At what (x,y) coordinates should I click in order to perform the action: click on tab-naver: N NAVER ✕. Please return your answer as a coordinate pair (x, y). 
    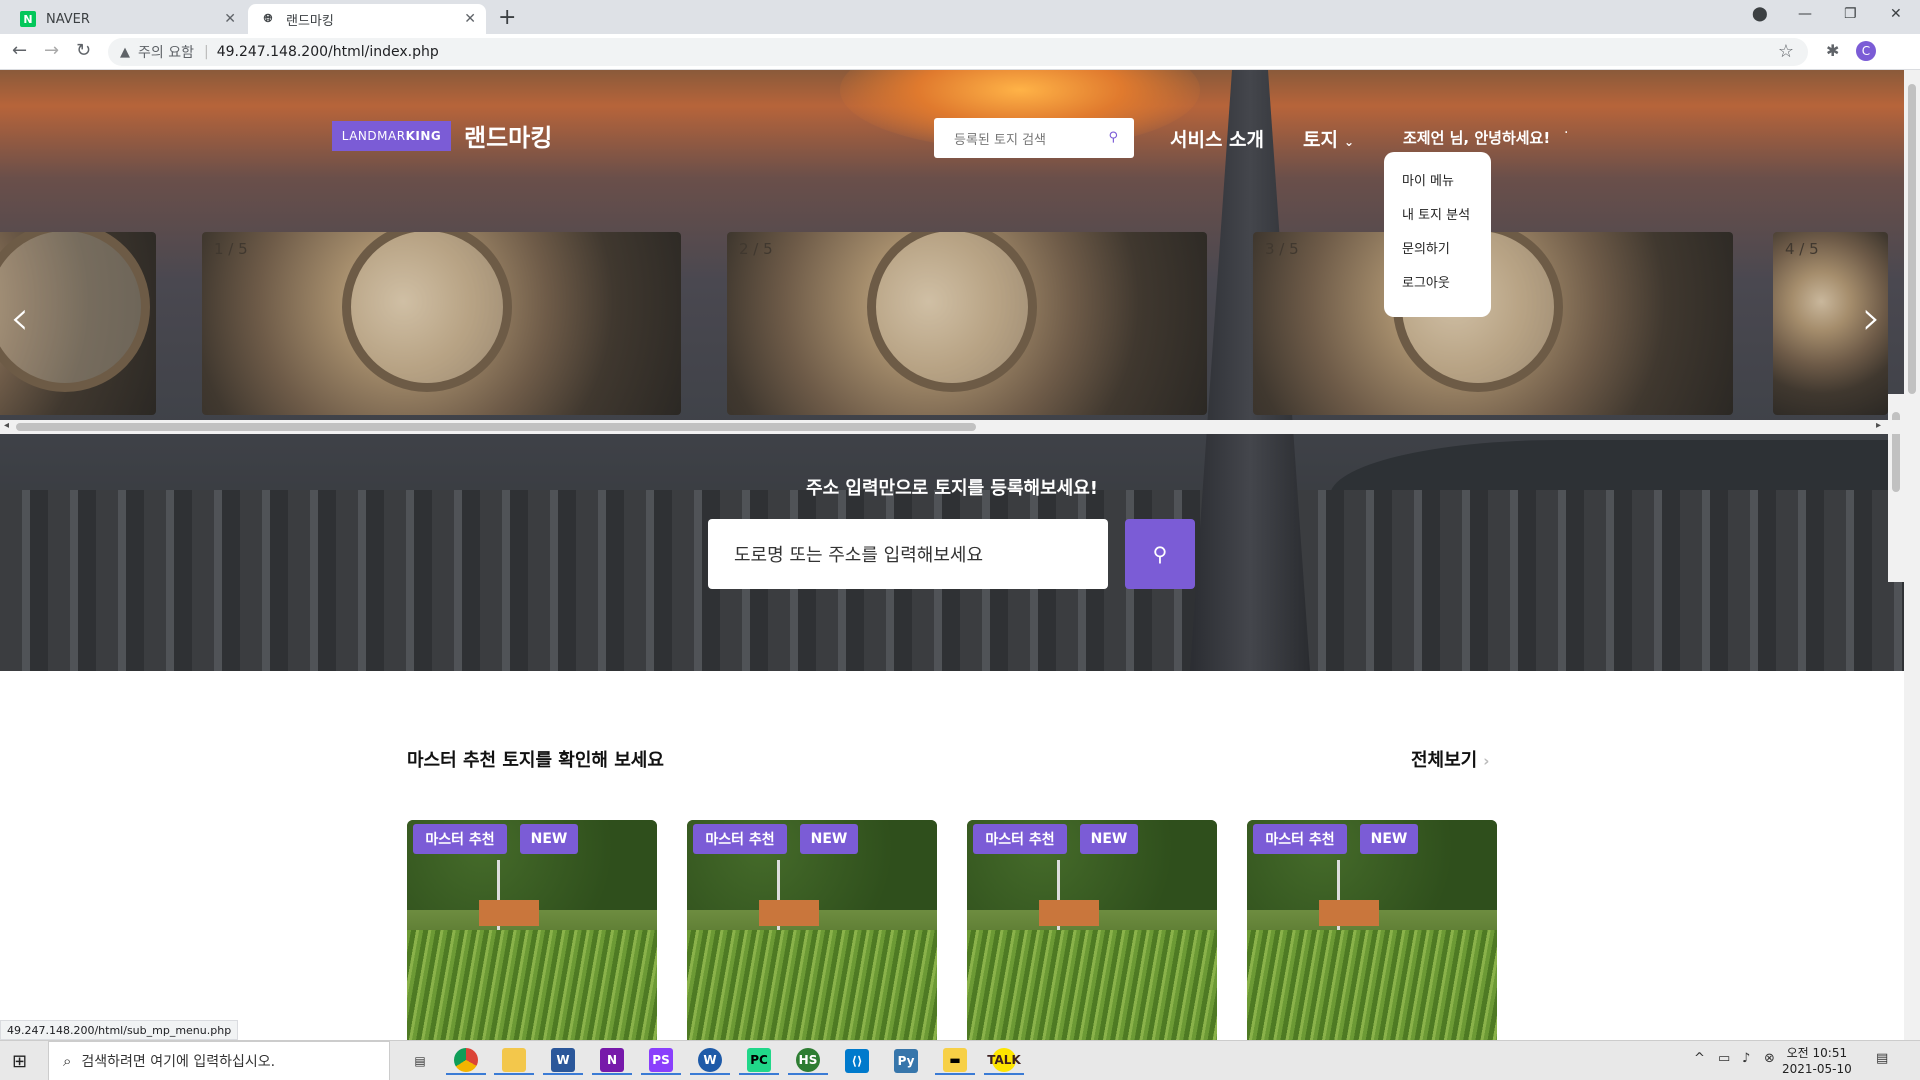
    Looking at the image, I should click on (127, 19).